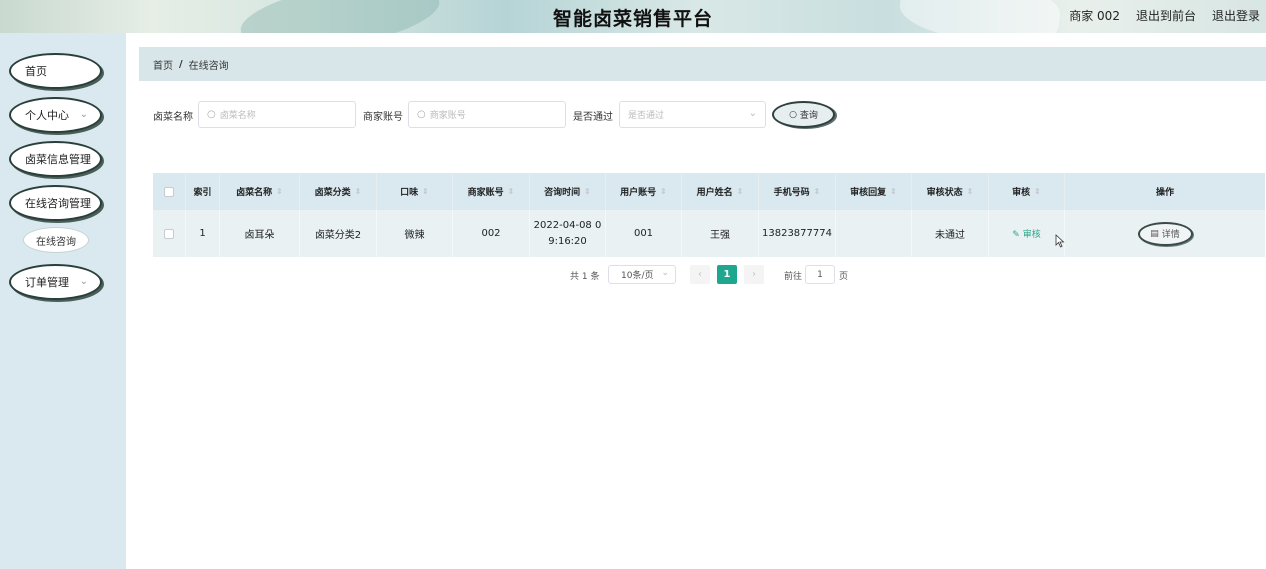 The image size is (1266, 569). What do you see at coordinates (568, 233) in the screenshot?
I see `cell-consult-time: 2022-04-08 0 9:16:20` at bounding box center [568, 233].